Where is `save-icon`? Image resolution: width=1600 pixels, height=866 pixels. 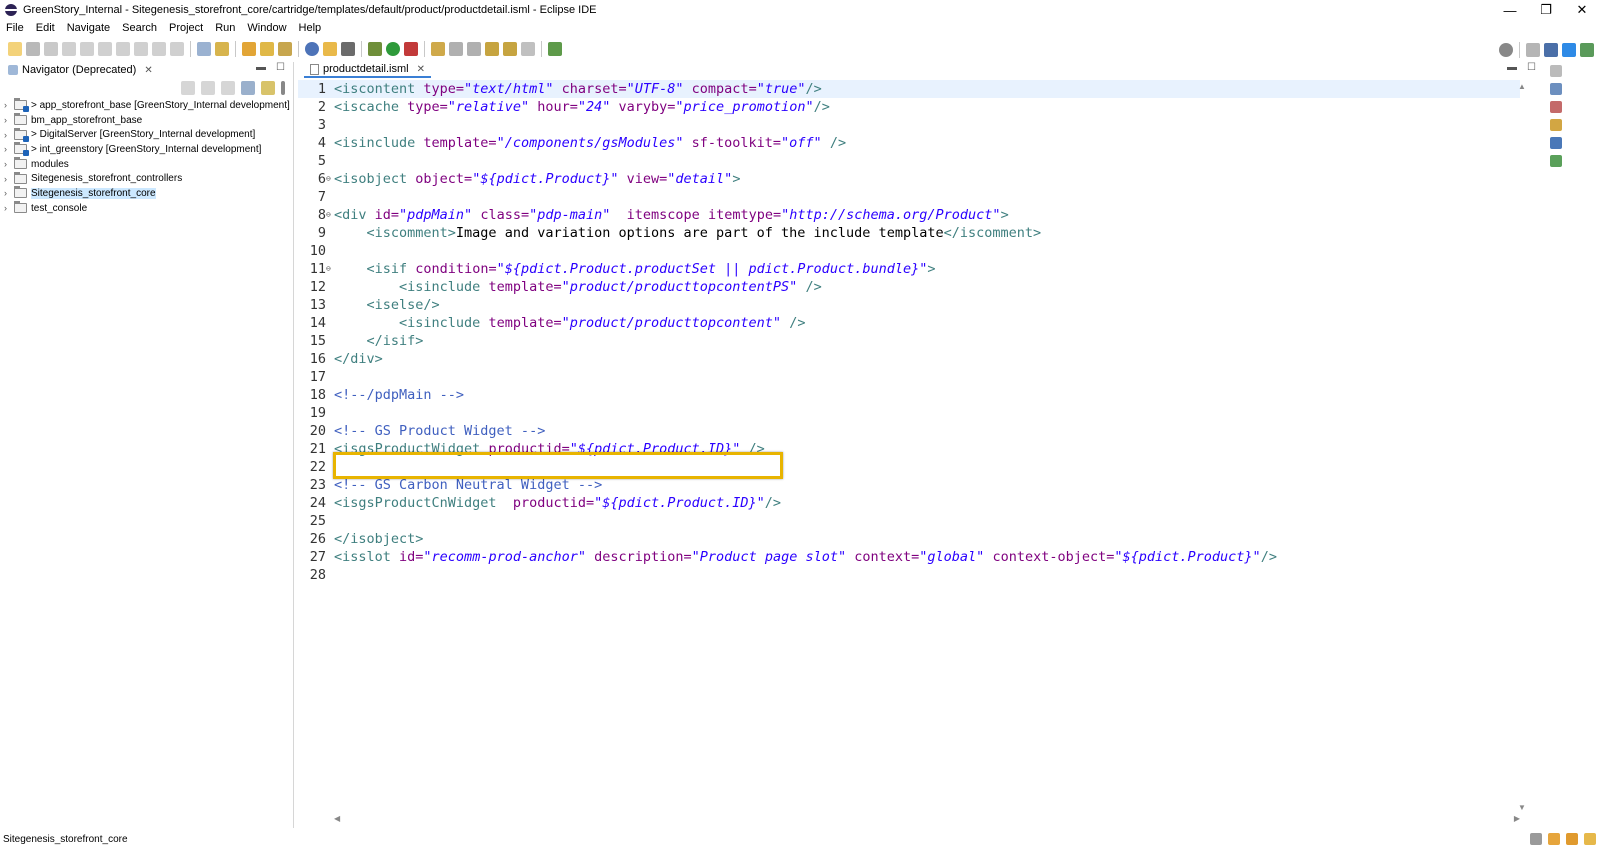
save-icon is located at coordinates (33, 49).